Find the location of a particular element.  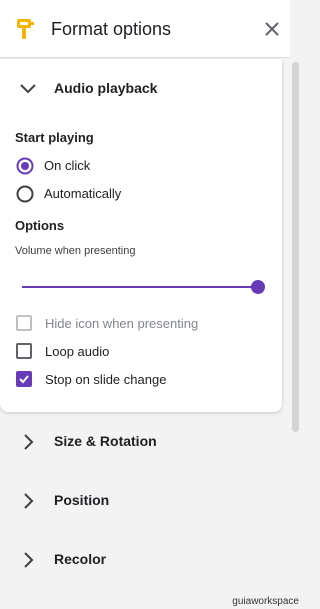

chevron-down-icon is located at coordinates (28, 89).